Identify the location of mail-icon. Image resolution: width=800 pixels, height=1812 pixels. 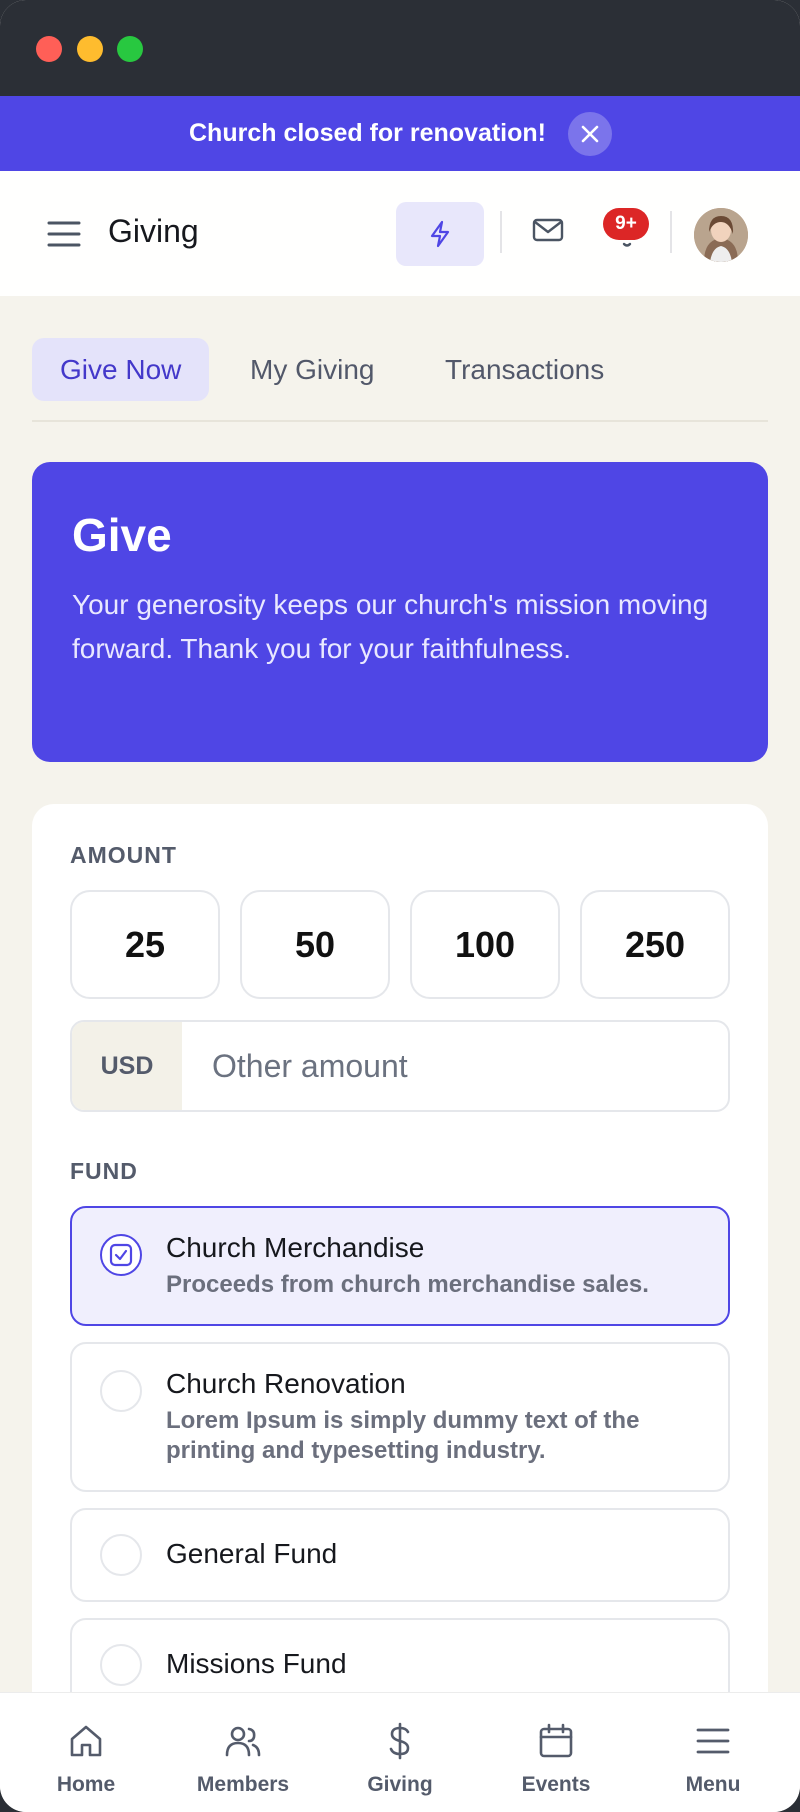
(548, 230).